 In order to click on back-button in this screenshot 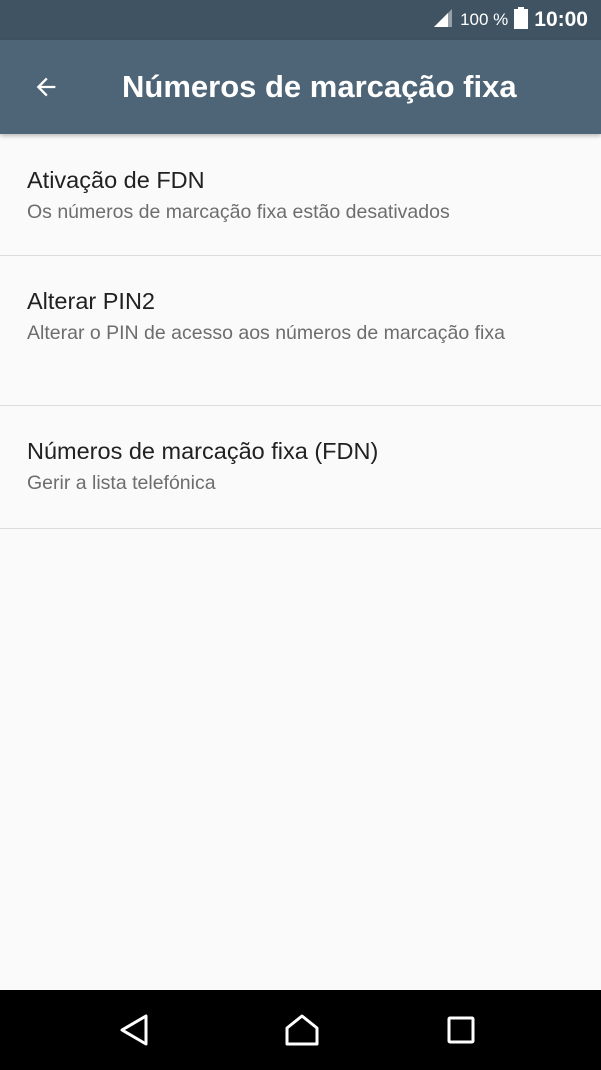, I will do `click(46, 87)`.